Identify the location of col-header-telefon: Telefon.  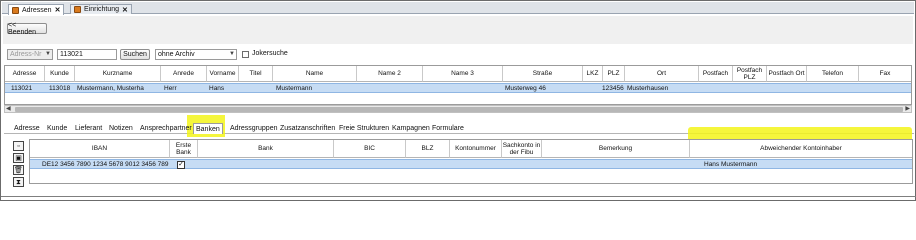
(833, 74).